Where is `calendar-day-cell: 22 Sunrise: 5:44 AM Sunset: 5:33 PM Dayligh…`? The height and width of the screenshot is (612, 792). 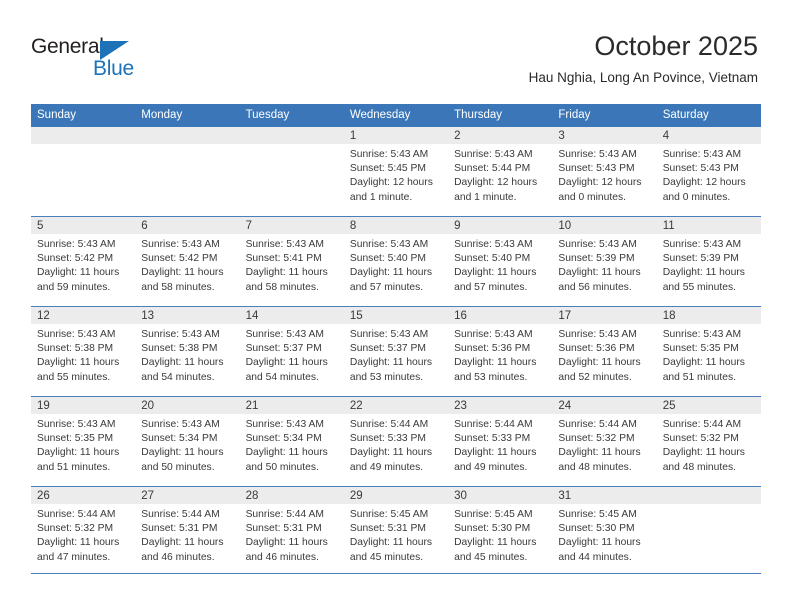 calendar-day-cell: 22 Sunrise: 5:44 AM Sunset: 5:33 PM Dayligh… is located at coordinates (396, 441).